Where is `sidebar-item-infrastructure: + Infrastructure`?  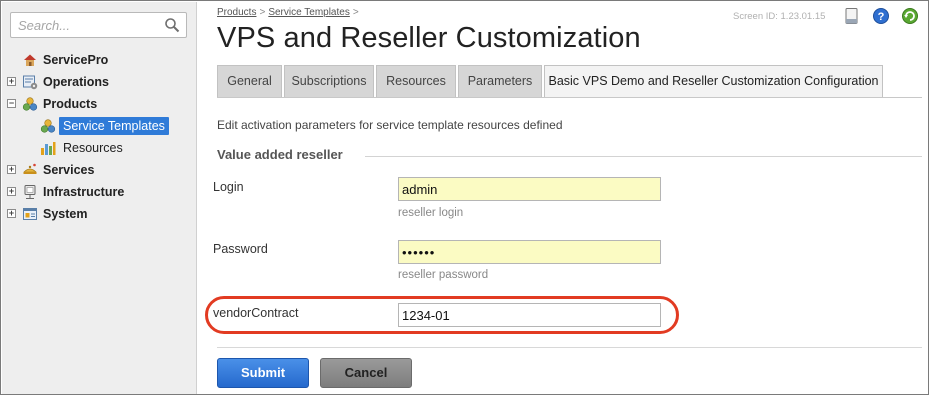
sidebar-item-infrastructure: + Infrastructure is located at coordinates (99, 192).